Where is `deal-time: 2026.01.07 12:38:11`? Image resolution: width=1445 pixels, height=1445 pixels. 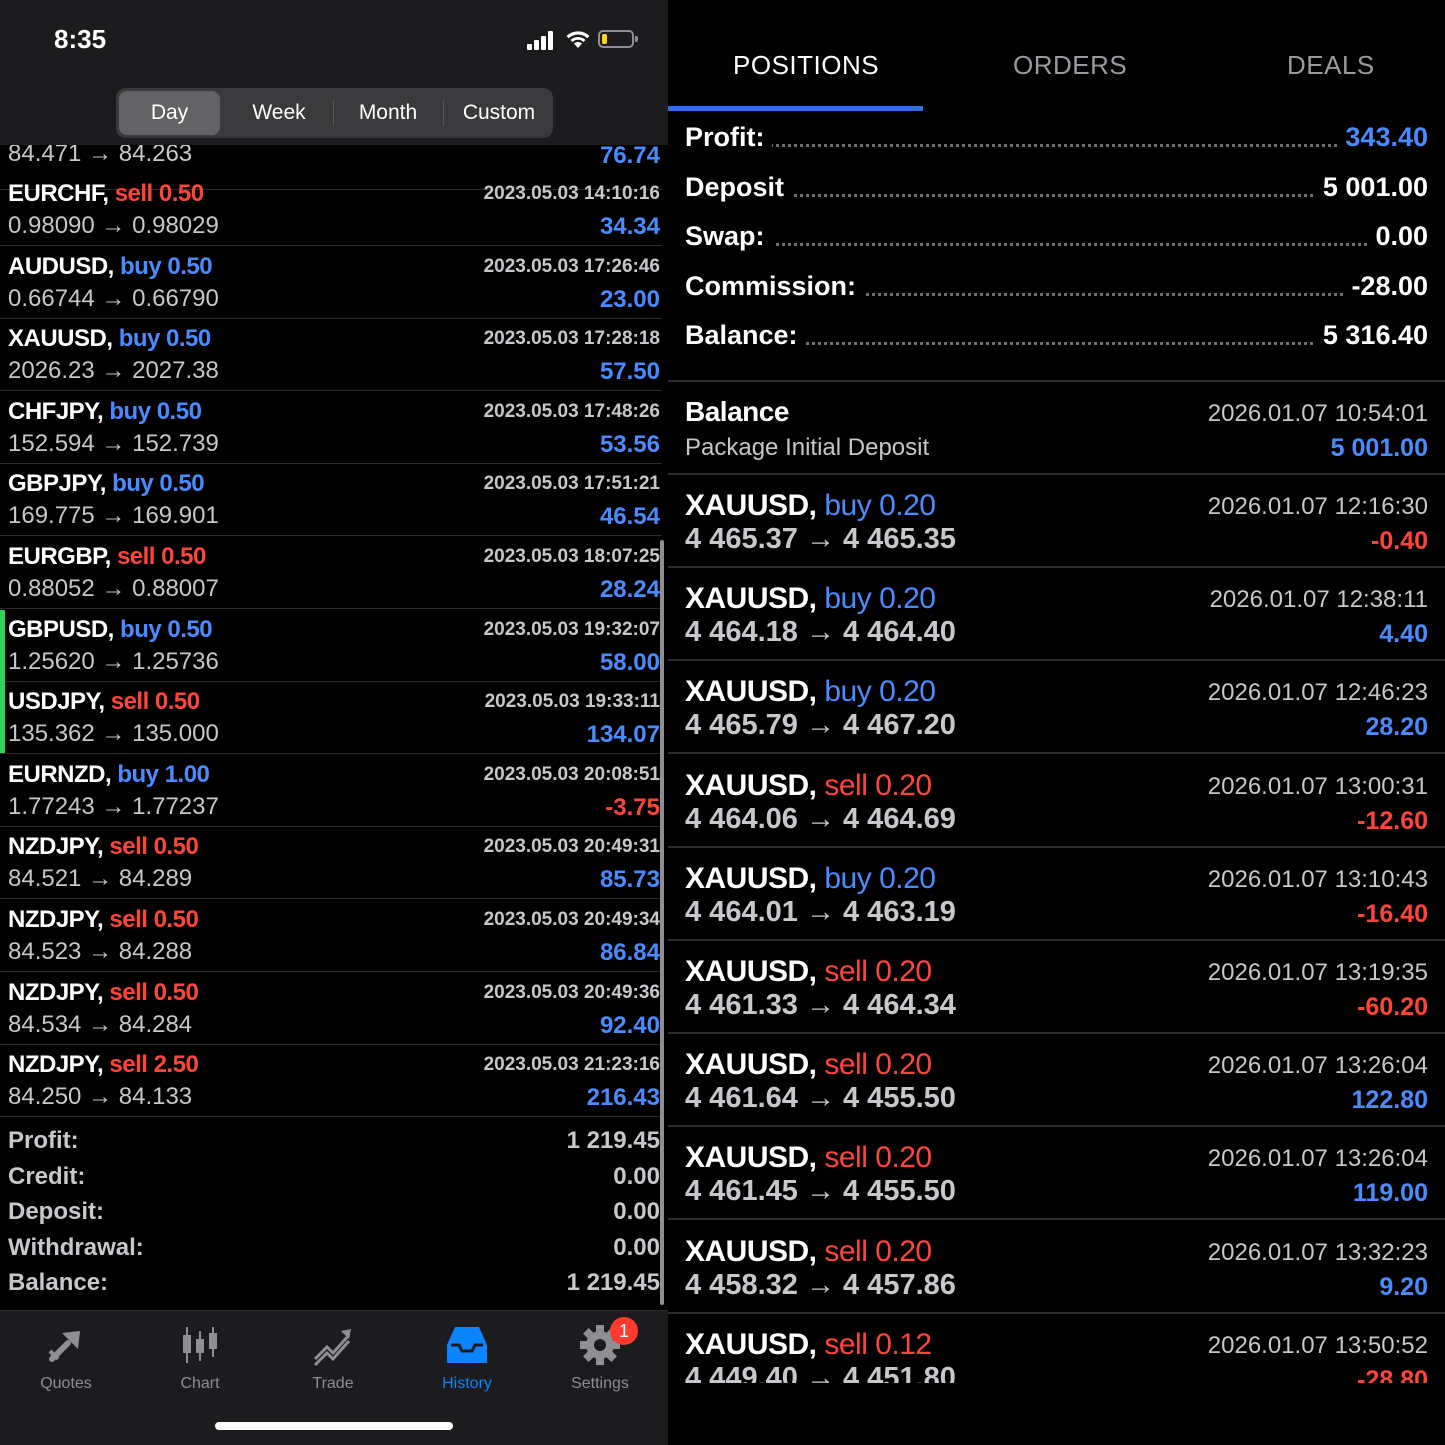
deal-time: 2026.01.07 12:38:11 is located at coordinates (1318, 600).